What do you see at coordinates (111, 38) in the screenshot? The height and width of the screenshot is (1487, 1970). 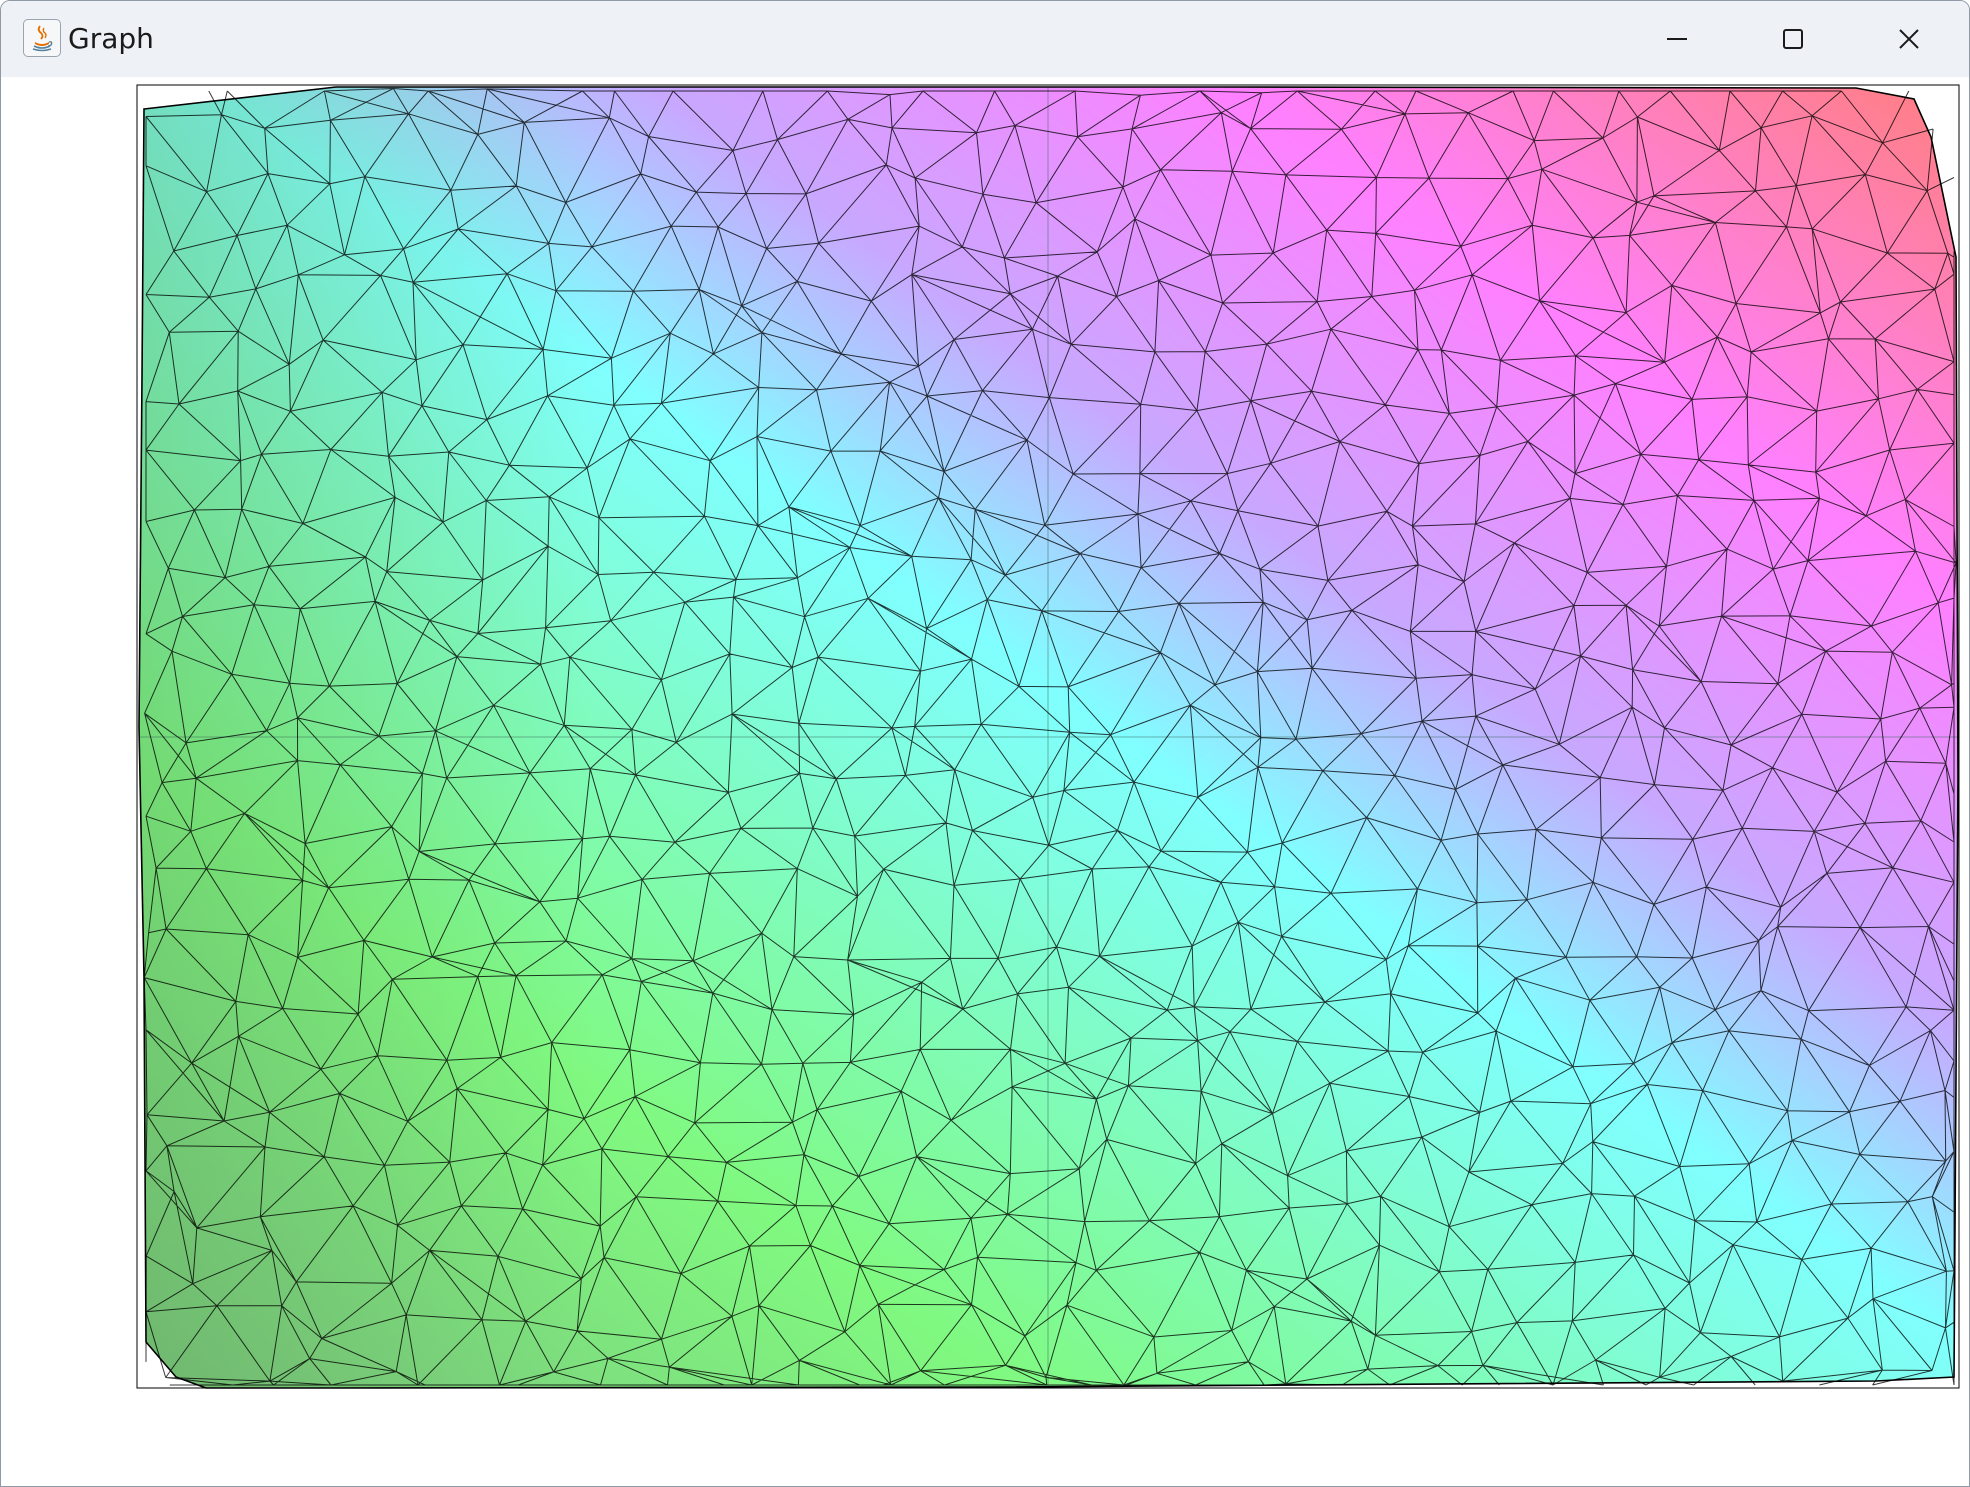 I see `window-title: Graph` at bounding box center [111, 38].